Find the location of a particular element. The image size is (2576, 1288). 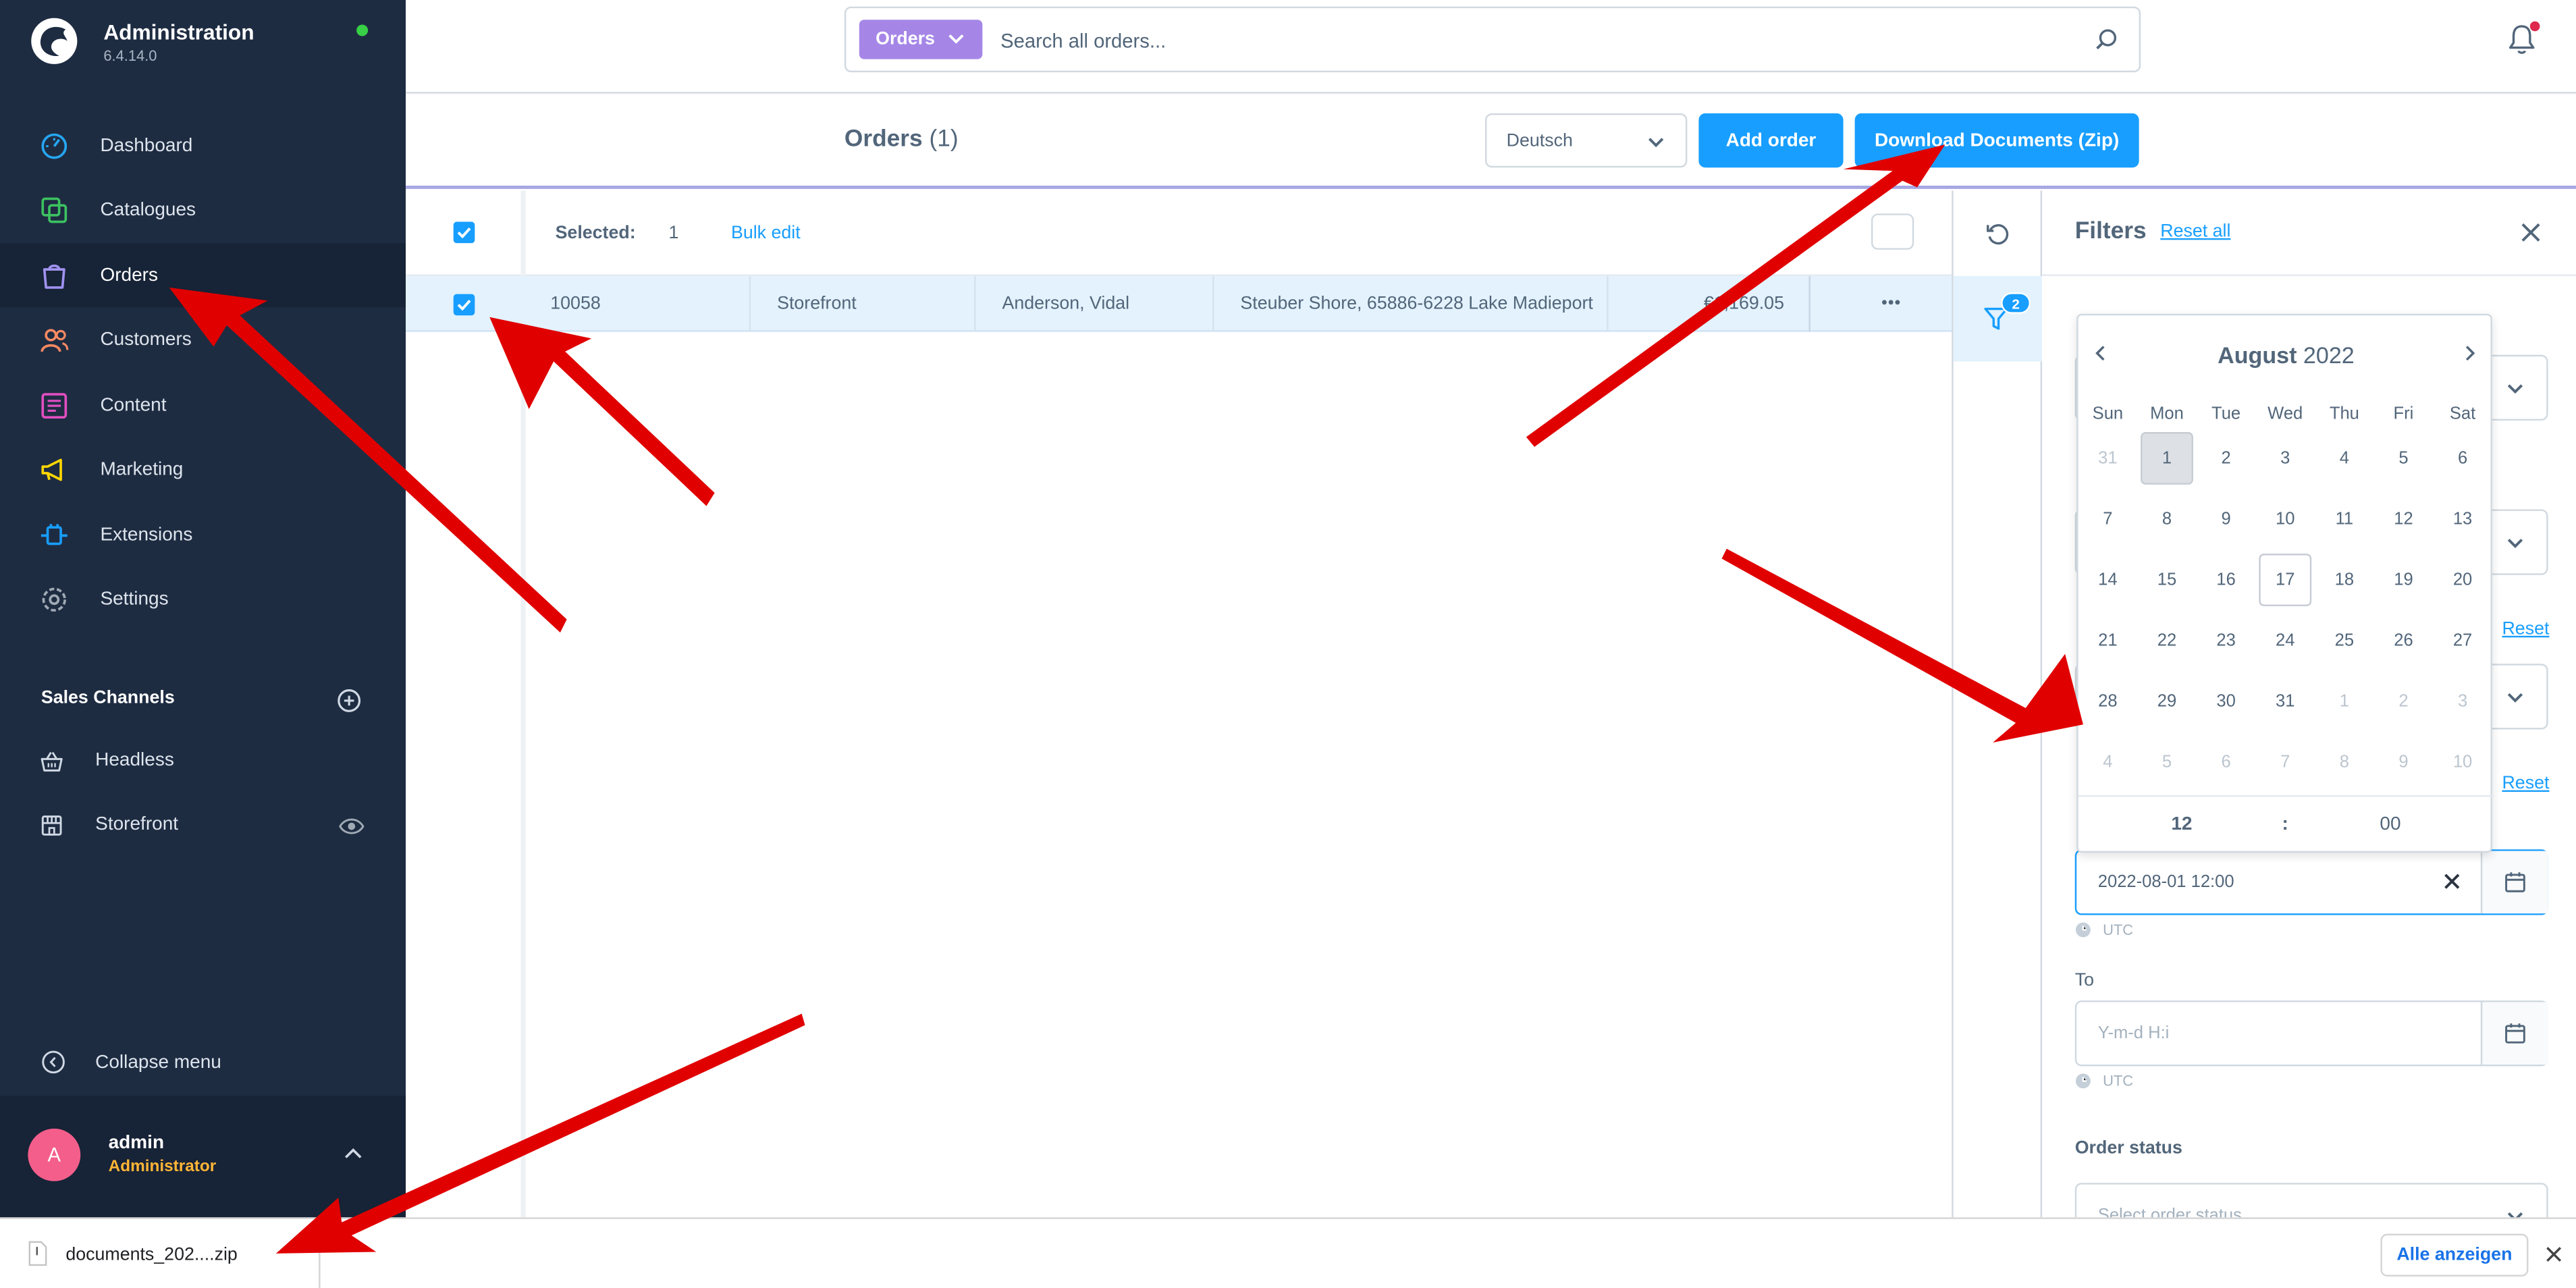

calendar-day: 30 is located at coordinates (2227, 702).